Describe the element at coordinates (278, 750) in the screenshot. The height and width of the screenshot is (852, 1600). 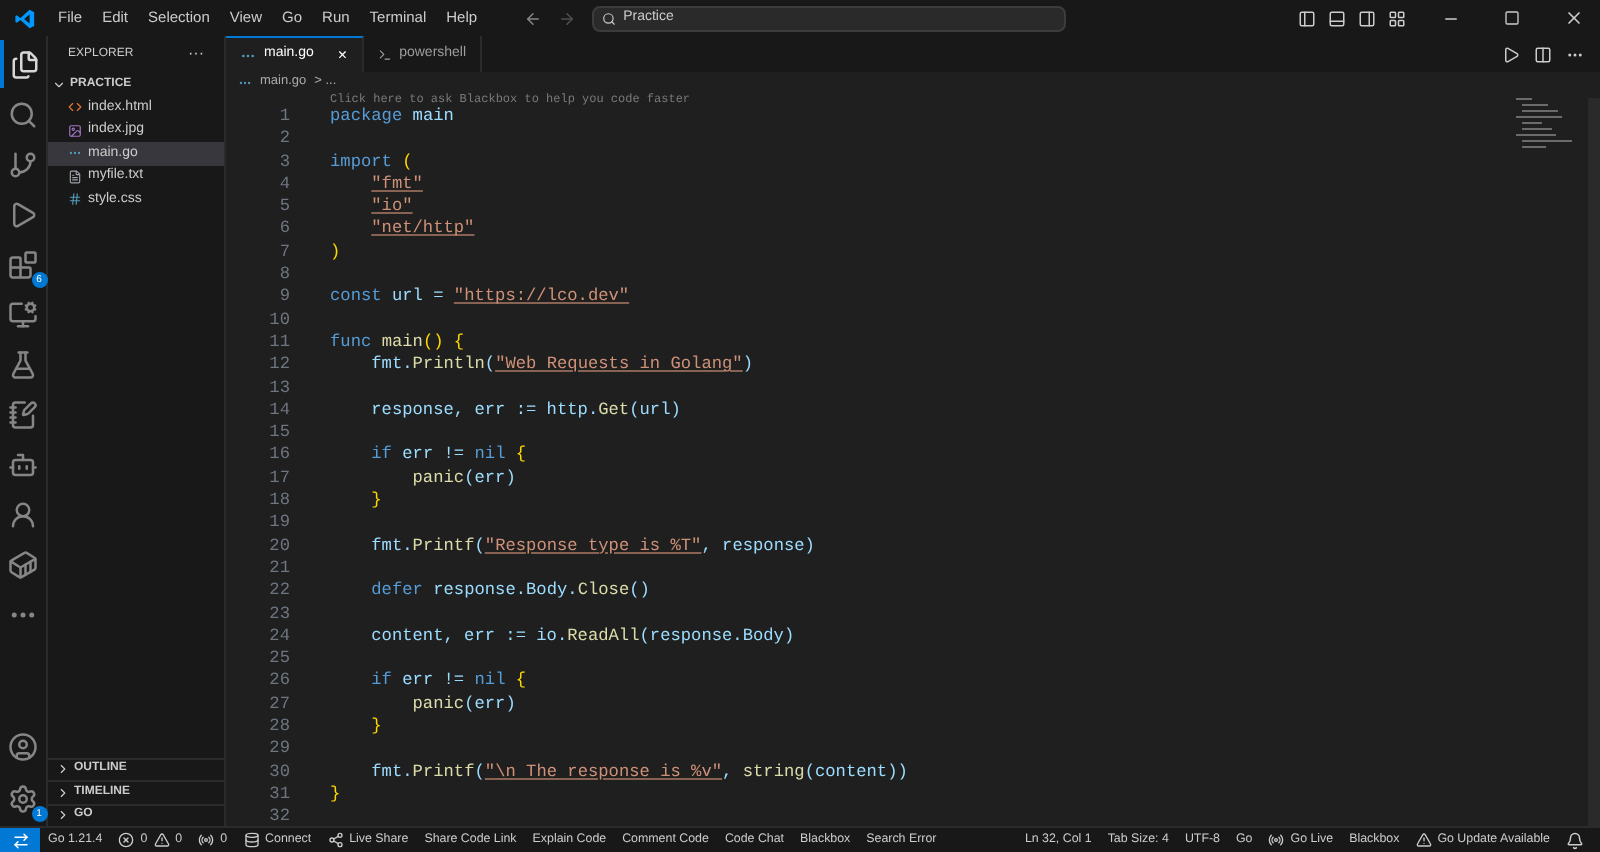
I see `line-number: 29` at that location.